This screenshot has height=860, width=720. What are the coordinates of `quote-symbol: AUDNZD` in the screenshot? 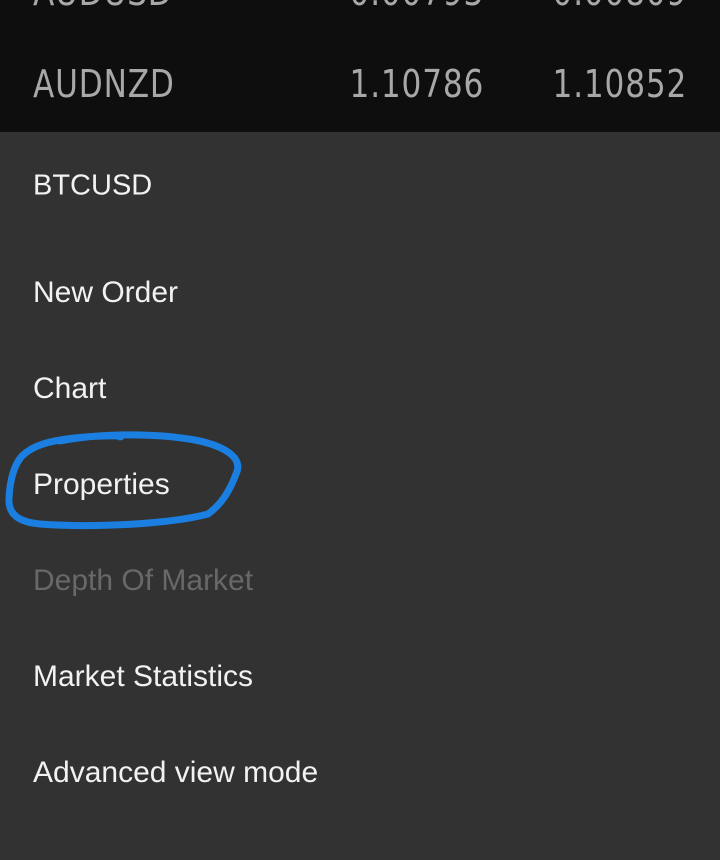 It's located at (104, 84).